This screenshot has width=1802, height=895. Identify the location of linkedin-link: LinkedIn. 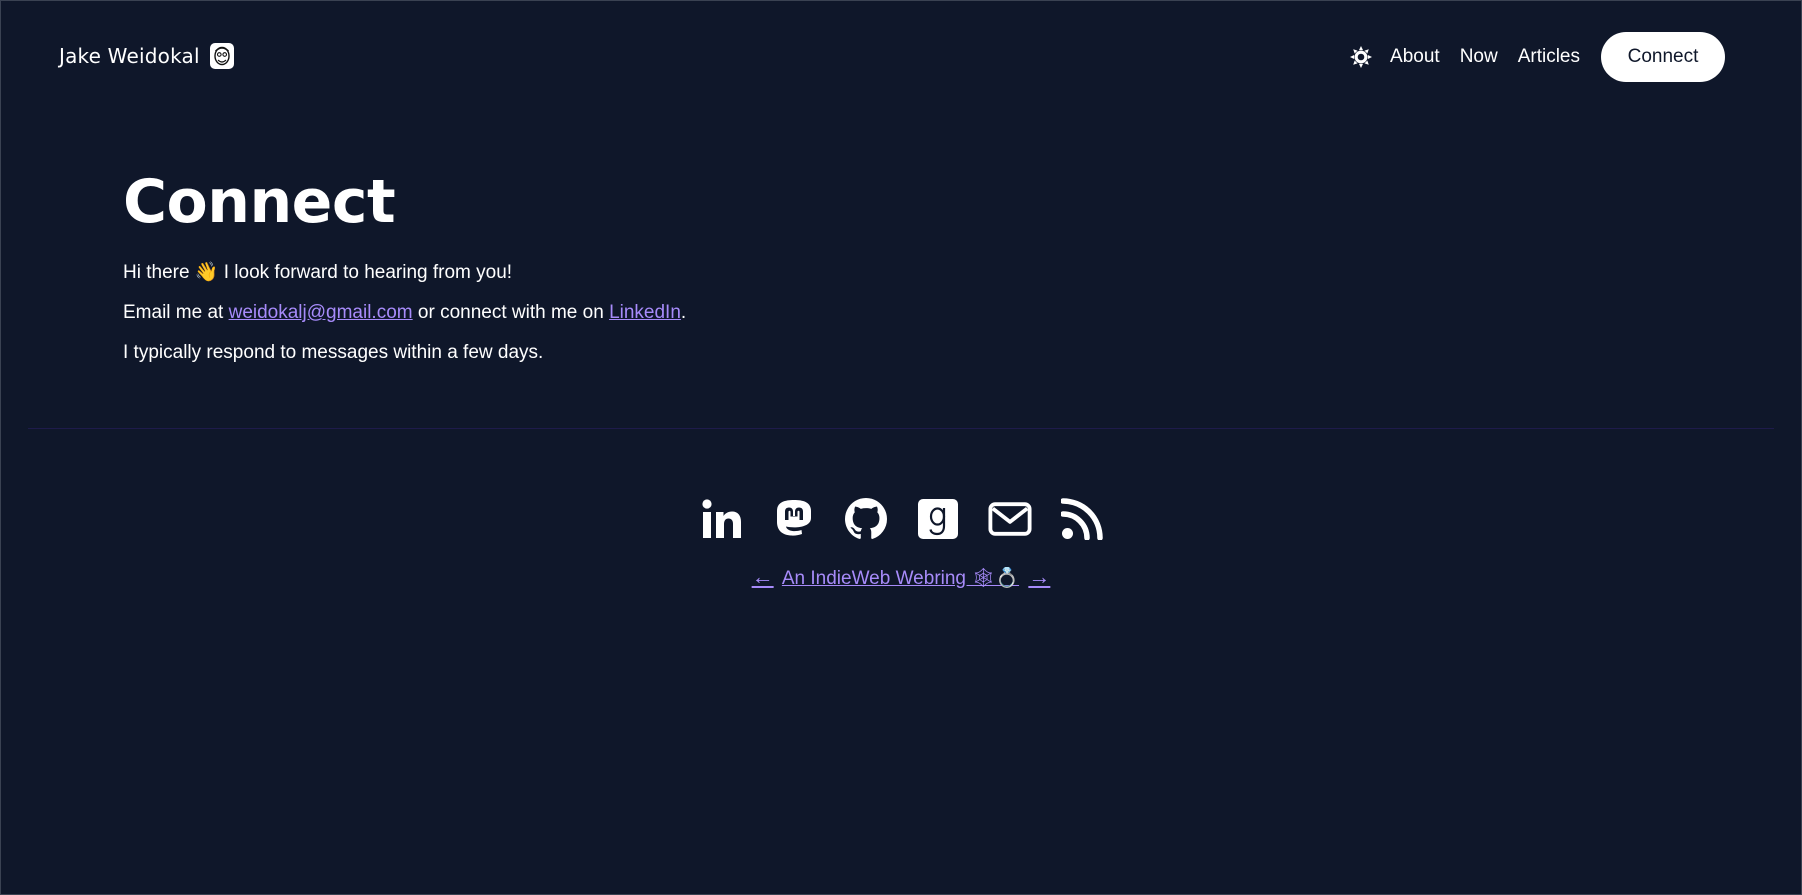
(645, 312).